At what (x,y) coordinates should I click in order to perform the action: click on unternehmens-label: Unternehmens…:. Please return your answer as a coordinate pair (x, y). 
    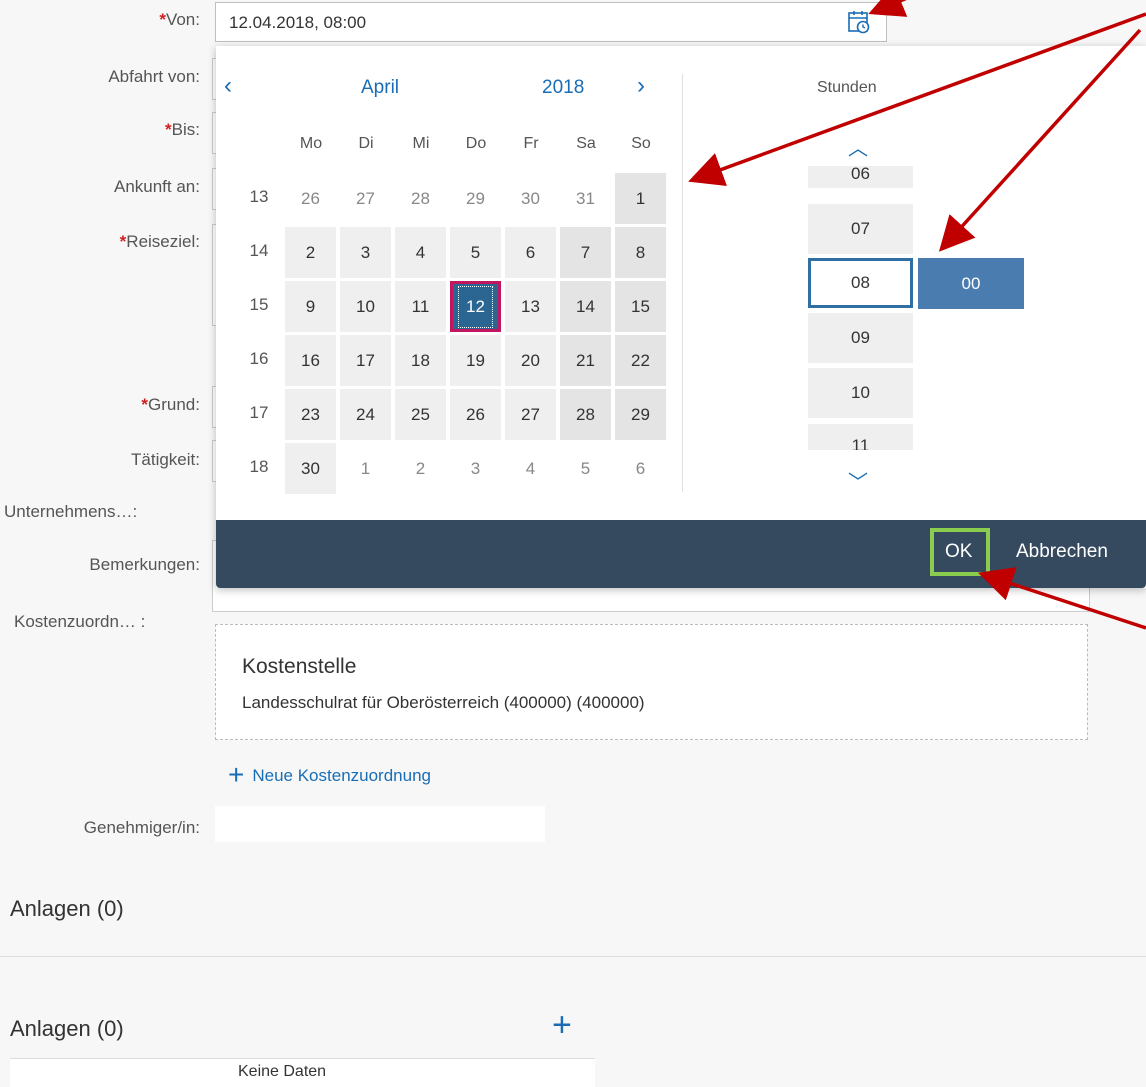
    Looking at the image, I should click on (71, 511).